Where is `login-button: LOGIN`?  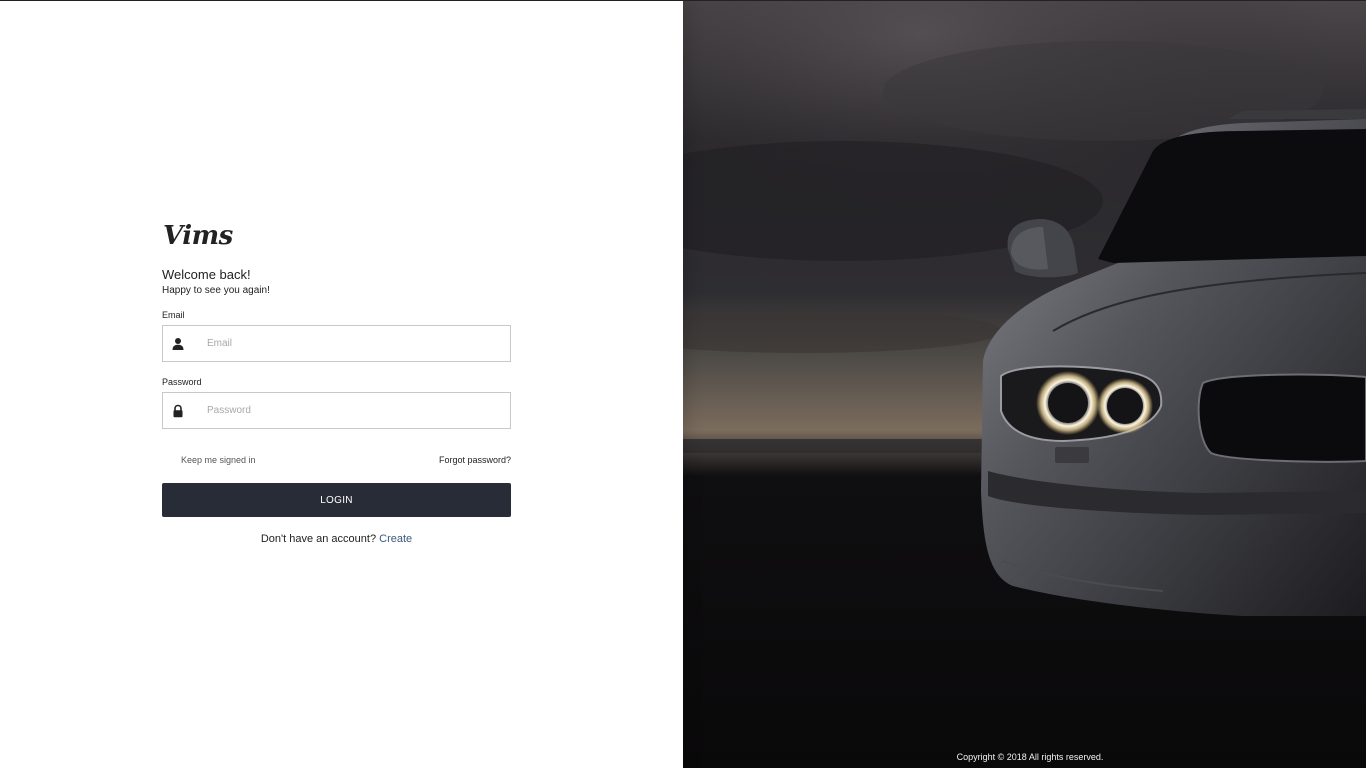 login-button: LOGIN is located at coordinates (336, 500).